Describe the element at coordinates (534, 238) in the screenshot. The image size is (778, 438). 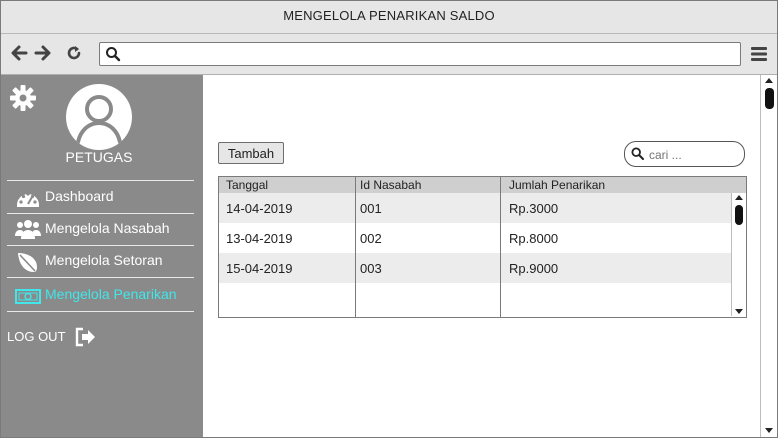
I see `cell-jumlah: Rp.8000` at that location.